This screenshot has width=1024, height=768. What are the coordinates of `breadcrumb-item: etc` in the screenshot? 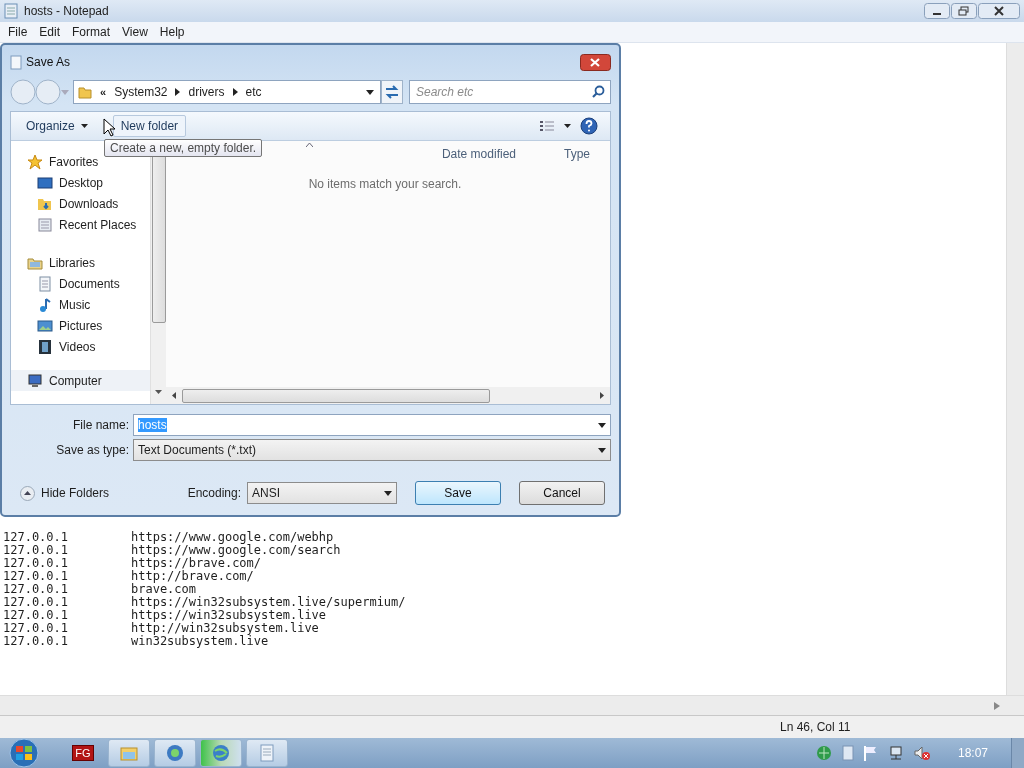 It's located at (253, 92).